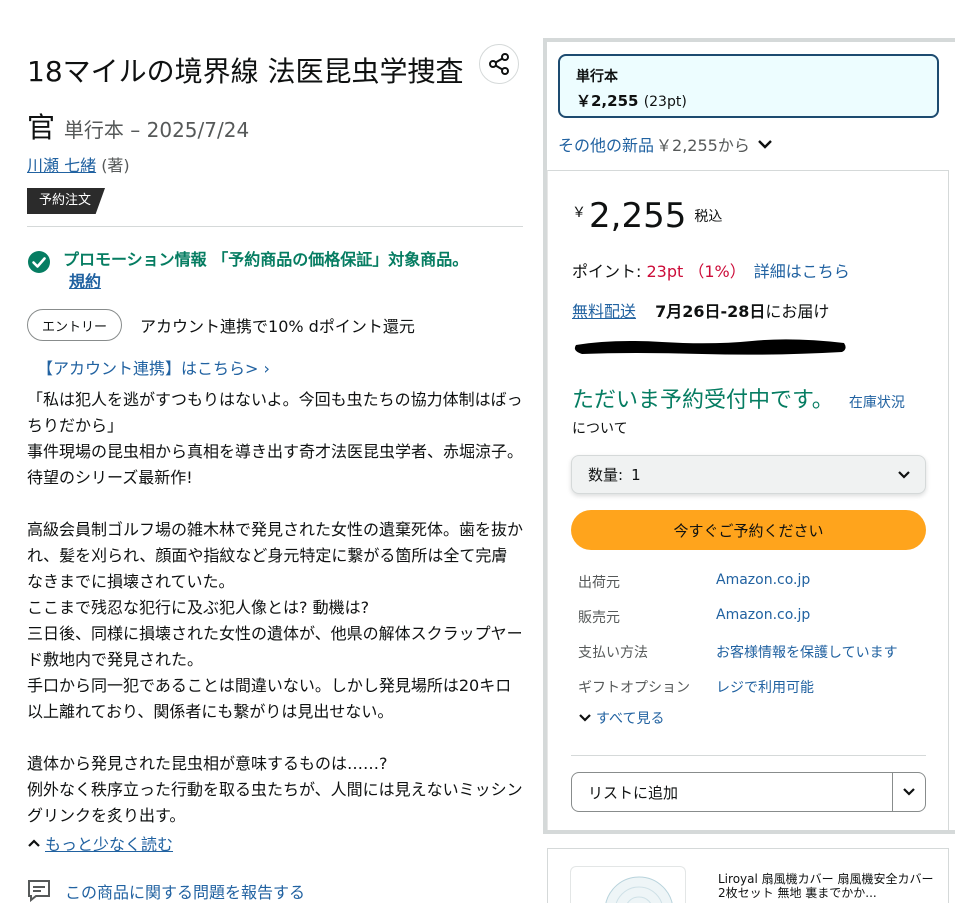 This screenshot has height=903, width=955. I want to click on info-row-gift: ギフトオプション レジで利用可能, so click(753, 694).